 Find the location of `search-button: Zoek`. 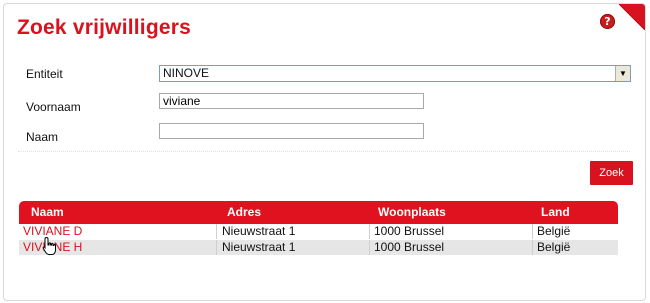

search-button: Zoek is located at coordinates (611, 173).